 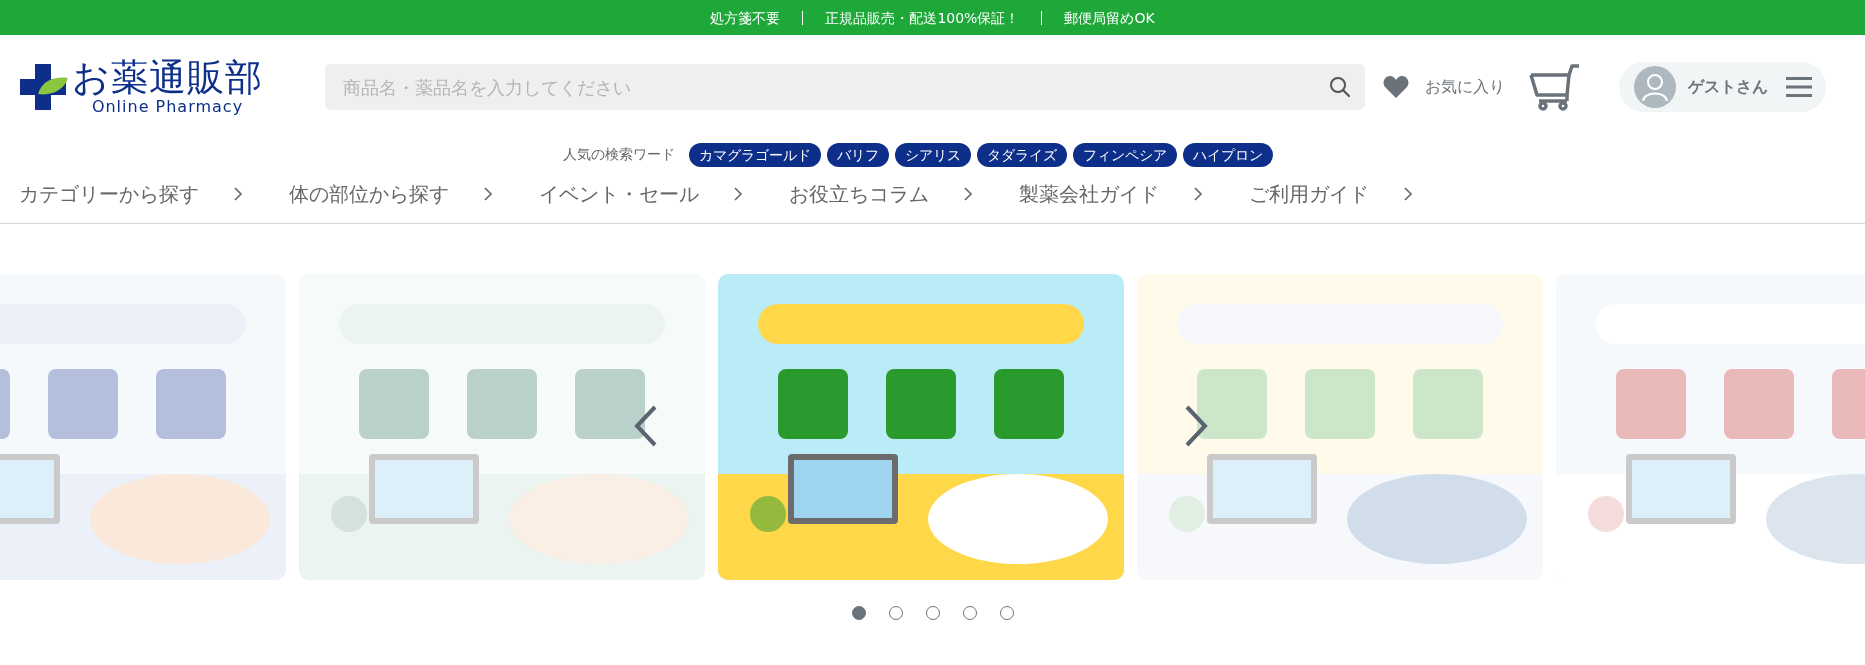 What do you see at coordinates (167, 78) in the screenshot?
I see `logo-title: お薬通販部` at bounding box center [167, 78].